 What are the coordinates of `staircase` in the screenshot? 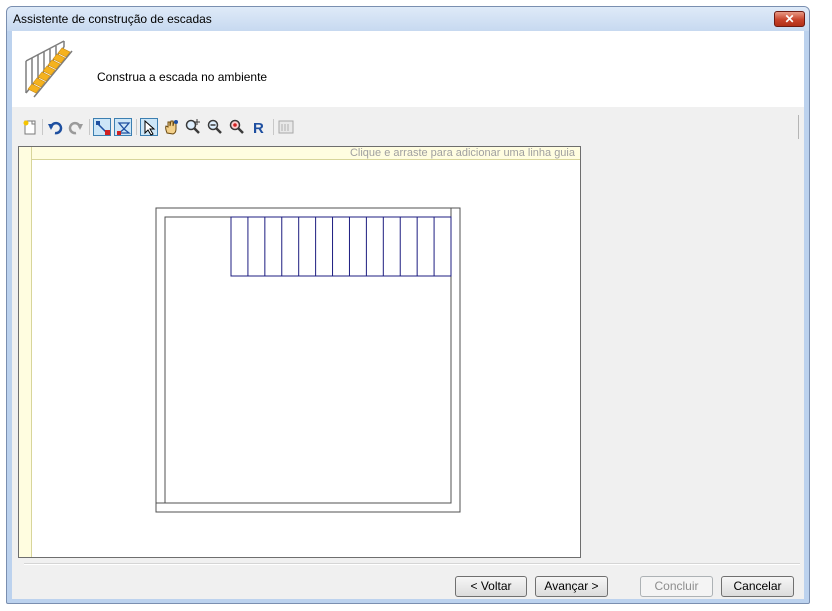 It's located at (341, 246).